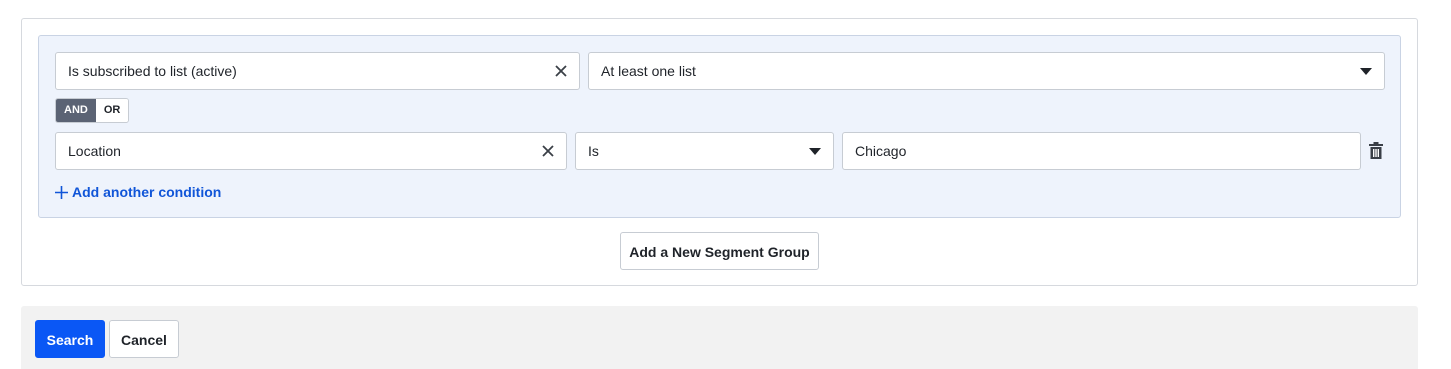  What do you see at coordinates (986, 71) in the screenshot?
I see `condition-1-operator-dropdown: At least one list` at bounding box center [986, 71].